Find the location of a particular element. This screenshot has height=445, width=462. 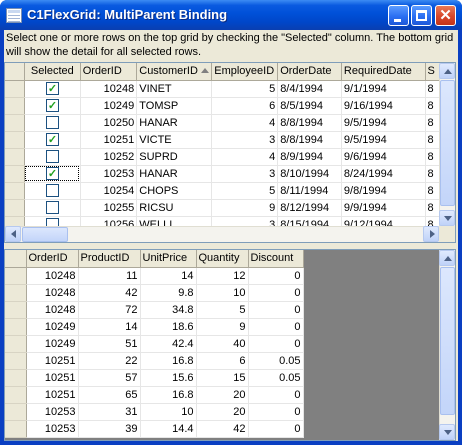

maximize-button is located at coordinates (421, 15).